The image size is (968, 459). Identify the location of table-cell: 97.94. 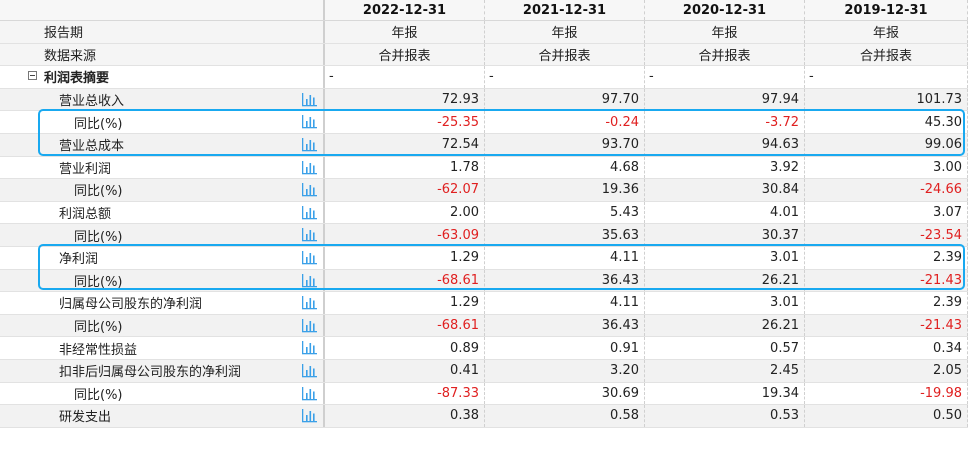
(725, 99).